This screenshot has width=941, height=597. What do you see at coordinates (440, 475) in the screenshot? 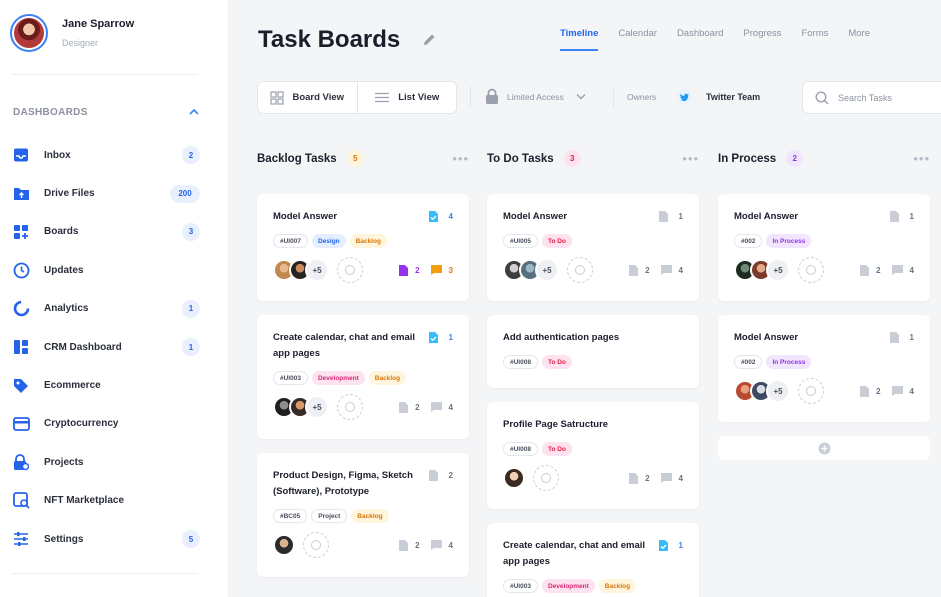
I see `card-attachments: 2` at bounding box center [440, 475].